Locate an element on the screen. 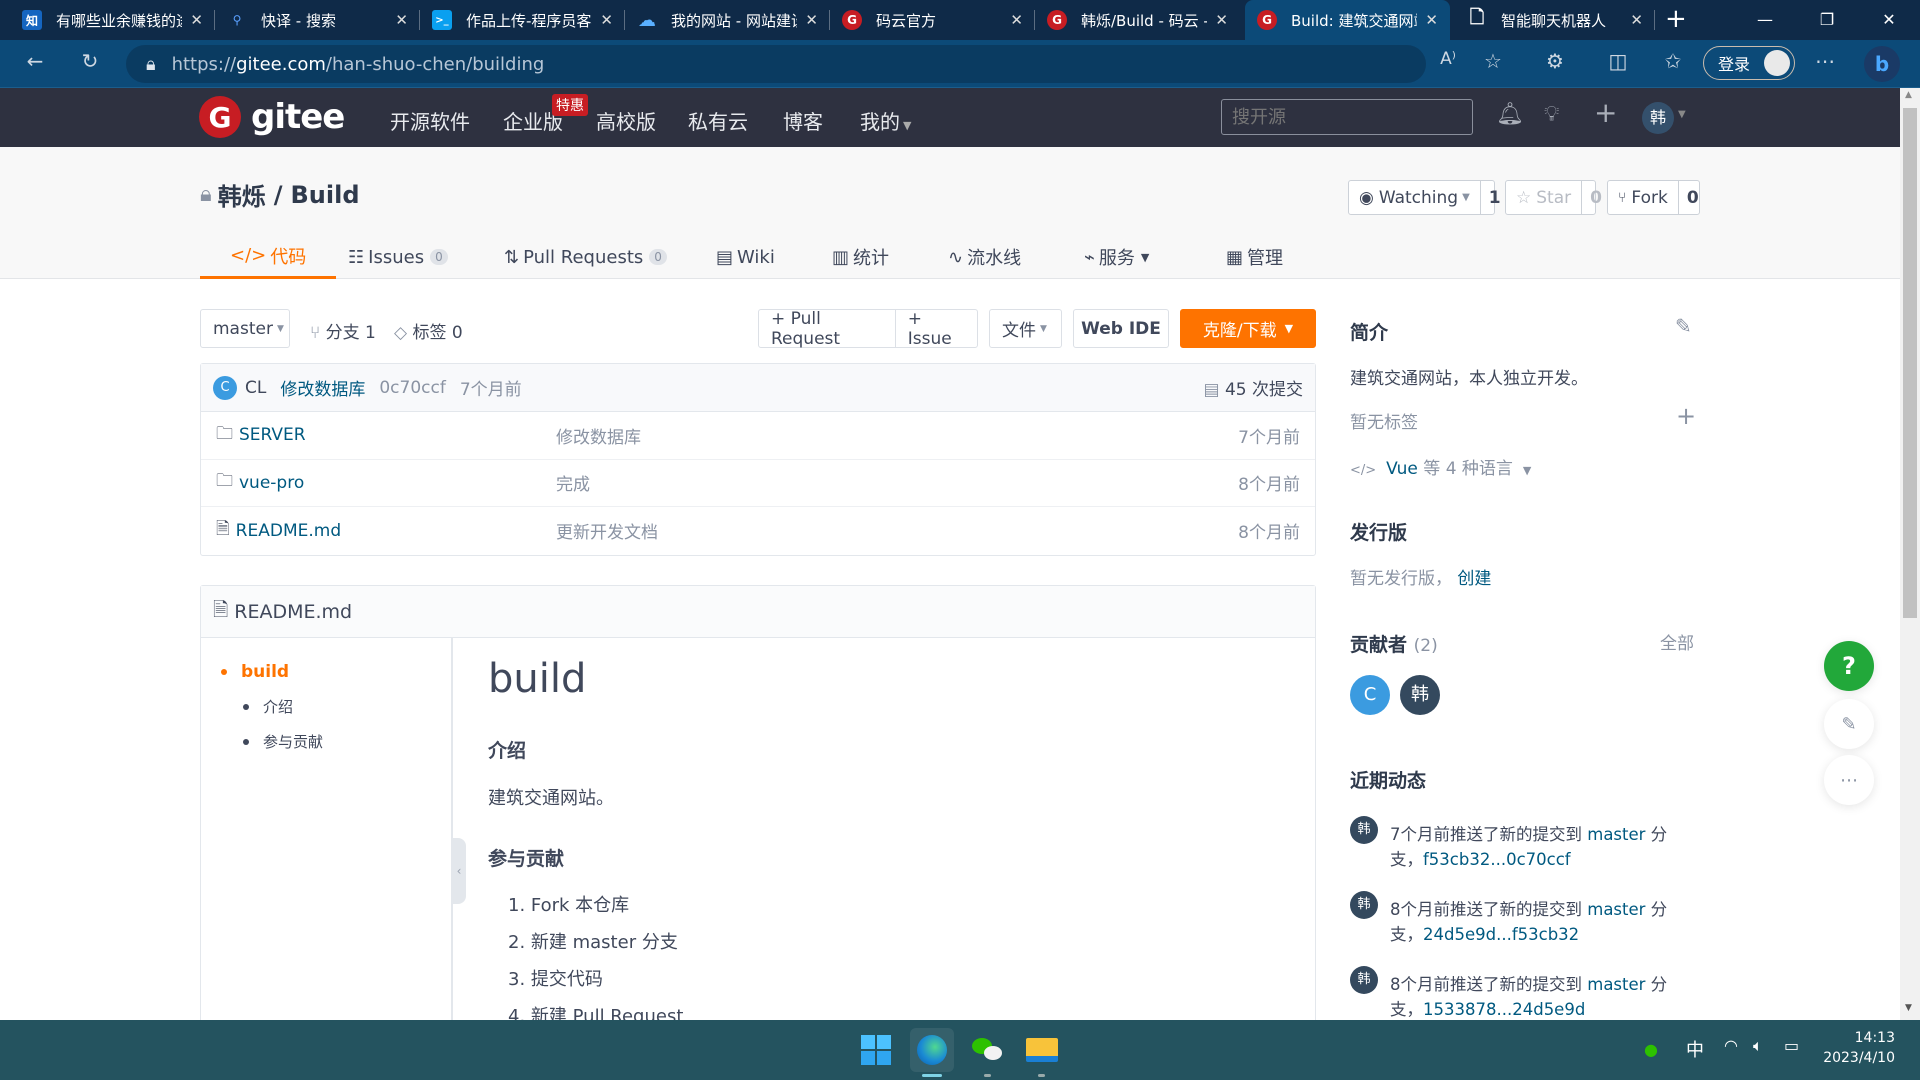 This screenshot has width=1920, height=1080. contributor-avatar: 韩 is located at coordinates (1420, 695).